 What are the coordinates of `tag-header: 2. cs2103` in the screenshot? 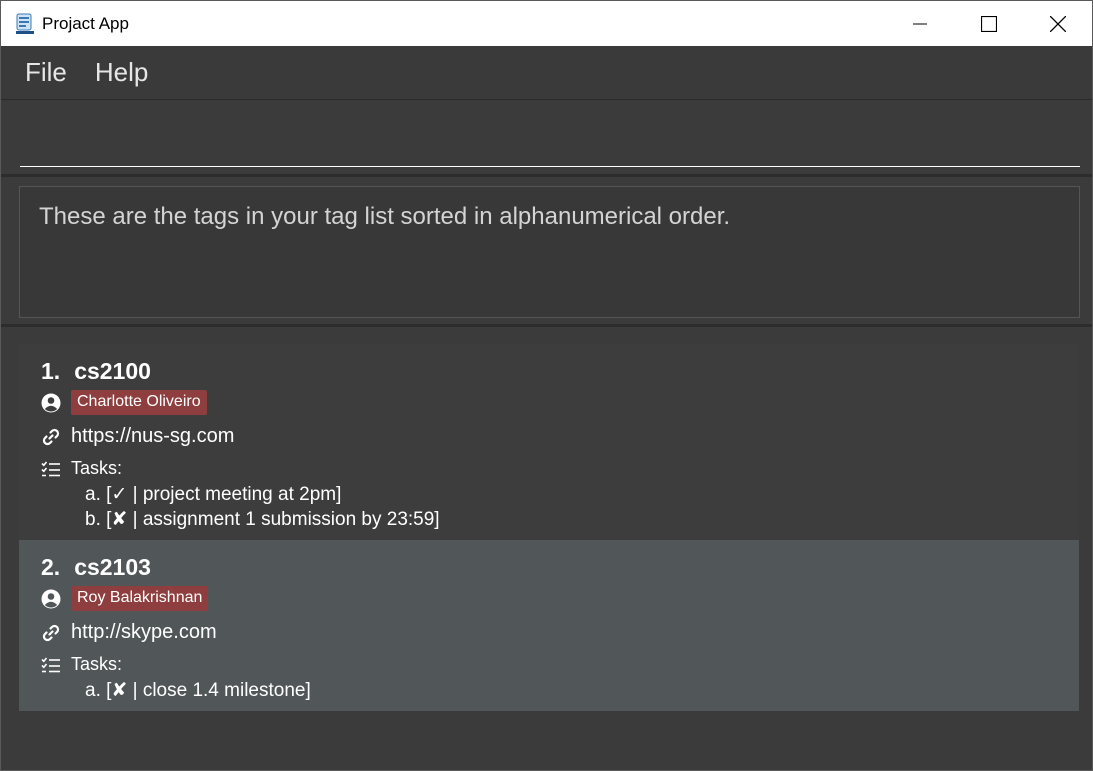 It's located at (96, 567).